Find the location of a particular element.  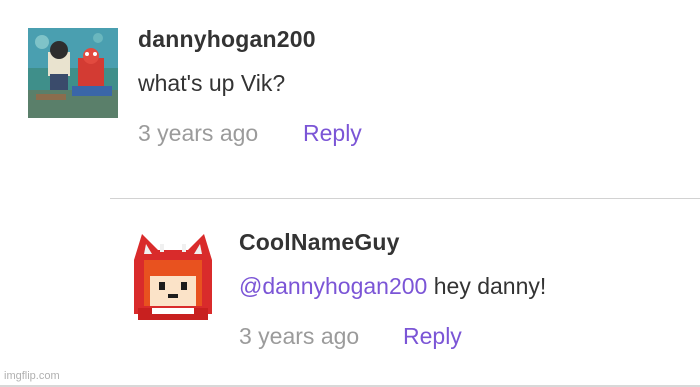

watermark: imgflip.com is located at coordinates (32, 376).